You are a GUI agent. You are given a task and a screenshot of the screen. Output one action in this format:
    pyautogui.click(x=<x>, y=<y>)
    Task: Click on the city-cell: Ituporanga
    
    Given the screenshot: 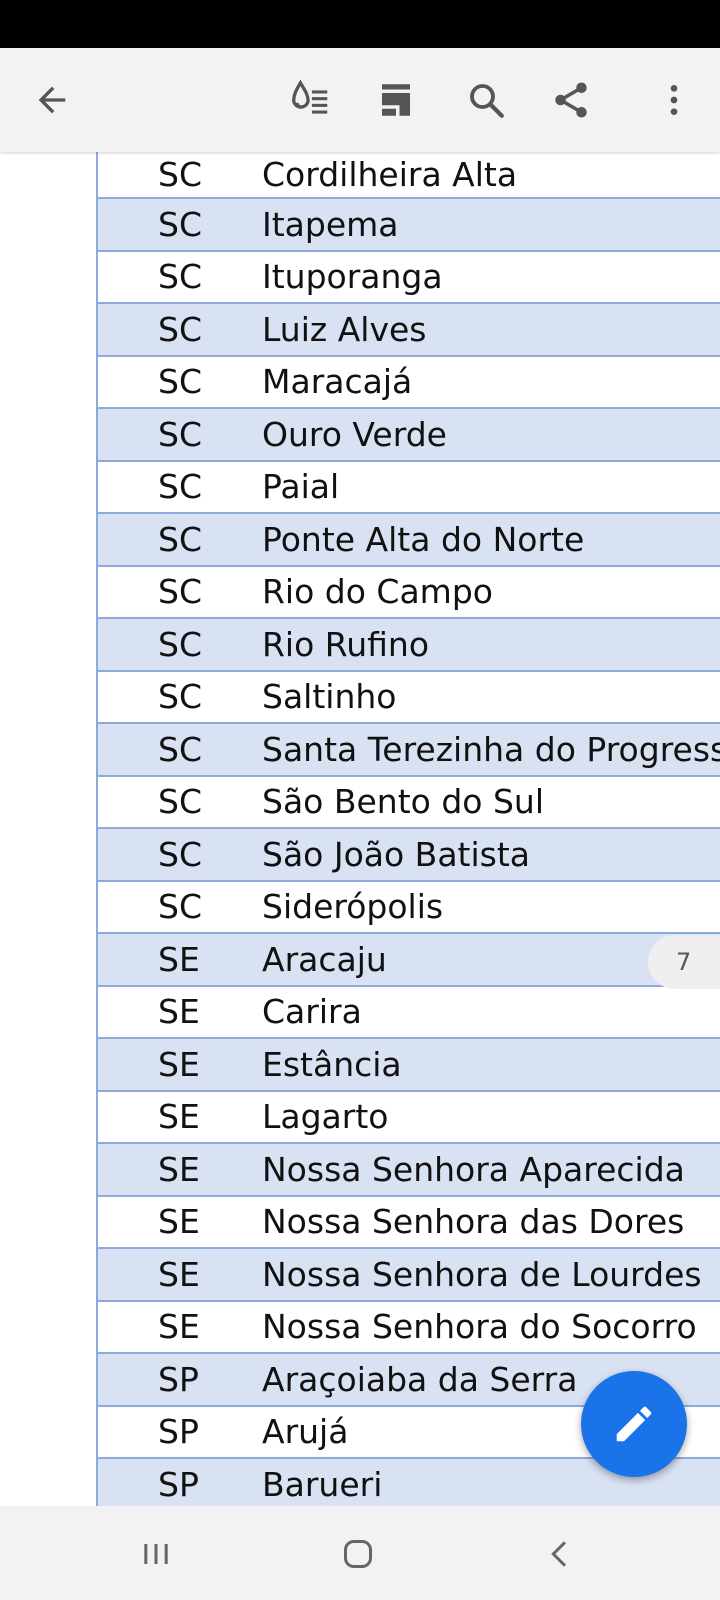 What is the action you would take?
    pyautogui.click(x=352, y=277)
    